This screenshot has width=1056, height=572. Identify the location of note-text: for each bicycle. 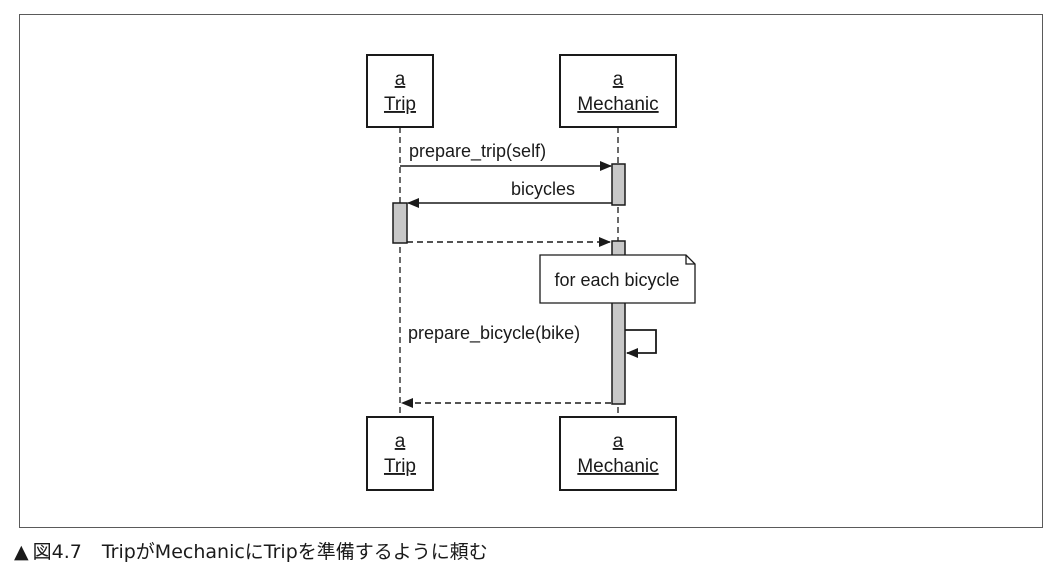
(616, 280).